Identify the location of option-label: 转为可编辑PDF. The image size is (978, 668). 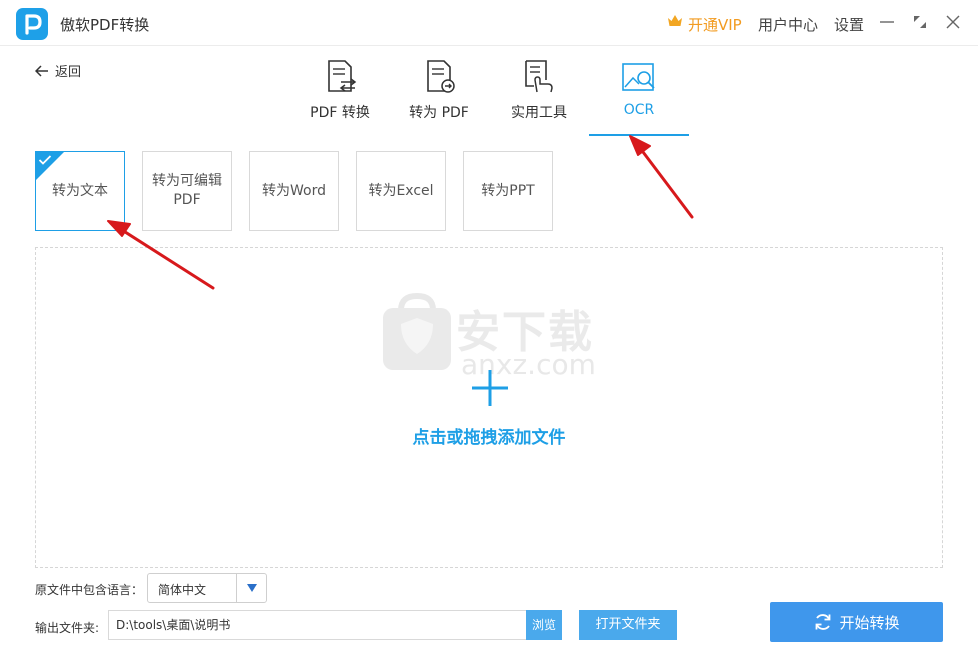
(187, 190).